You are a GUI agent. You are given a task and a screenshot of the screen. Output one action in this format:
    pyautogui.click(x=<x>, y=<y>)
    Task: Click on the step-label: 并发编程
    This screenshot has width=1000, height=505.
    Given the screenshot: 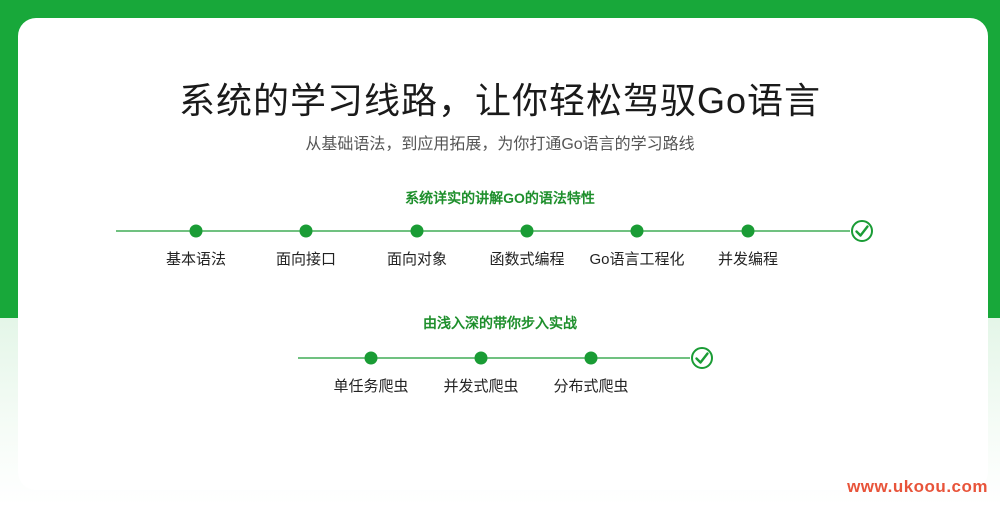 What is the action you would take?
    pyautogui.click(x=747, y=259)
    